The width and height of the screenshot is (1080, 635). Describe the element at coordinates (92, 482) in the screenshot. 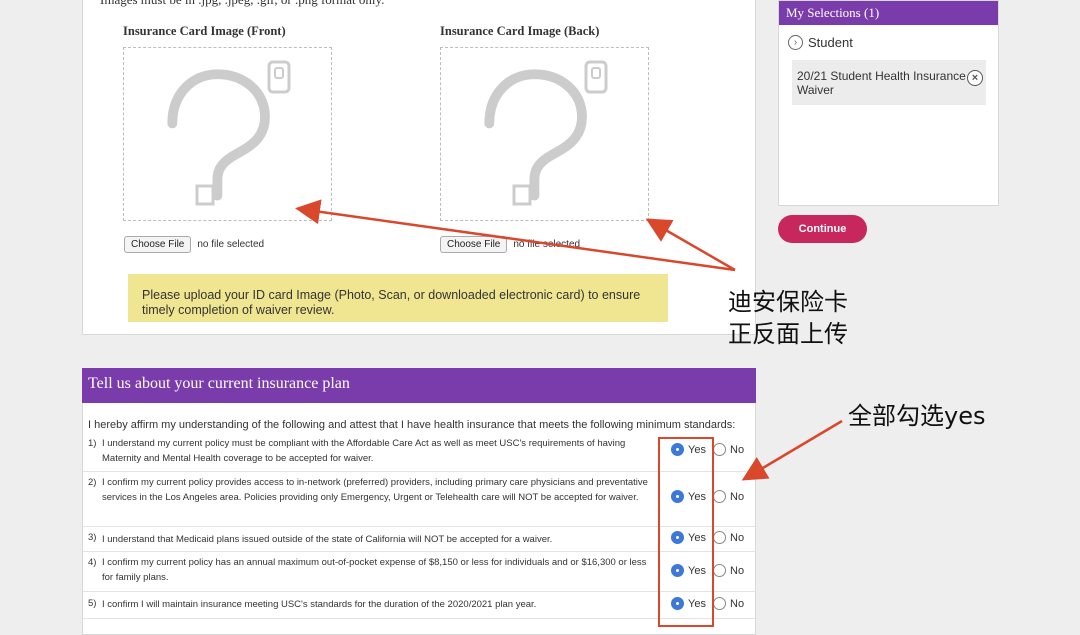

I see `question-number: 2)` at that location.